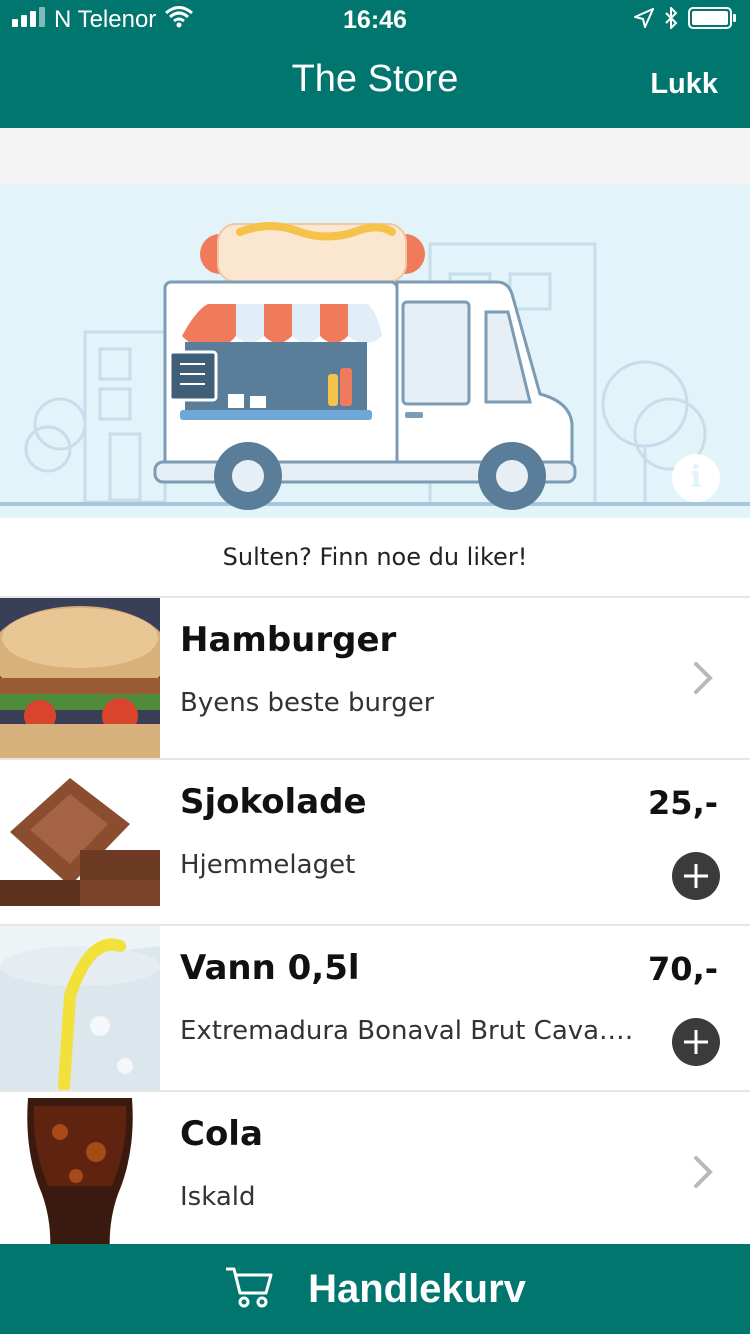  What do you see at coordinates (683, 969) in the screenshot?
I see `item-price: 70,-` at bounding box center [683, 969].